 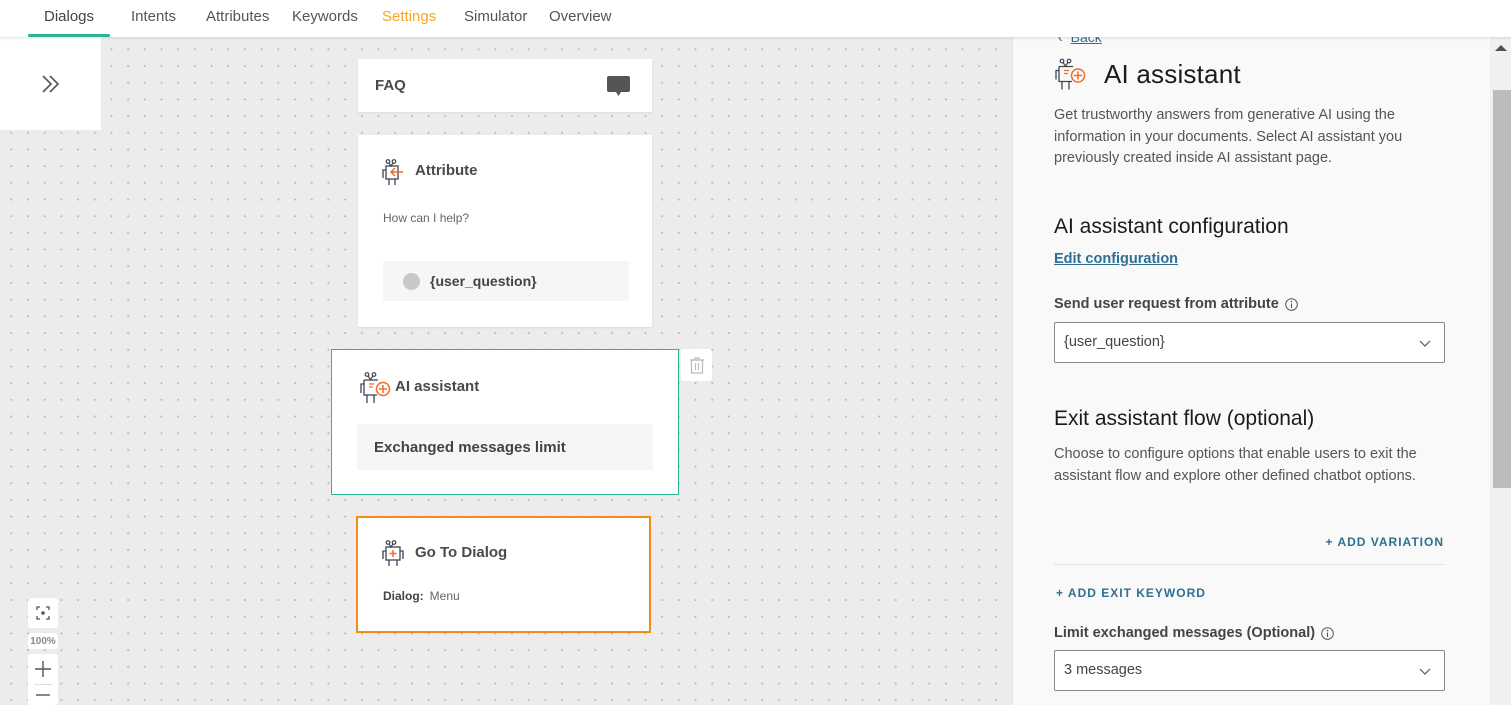 I want to click on limit-messages-label: Limit exchanged messages (Optional), so click(x=1194, y=633).